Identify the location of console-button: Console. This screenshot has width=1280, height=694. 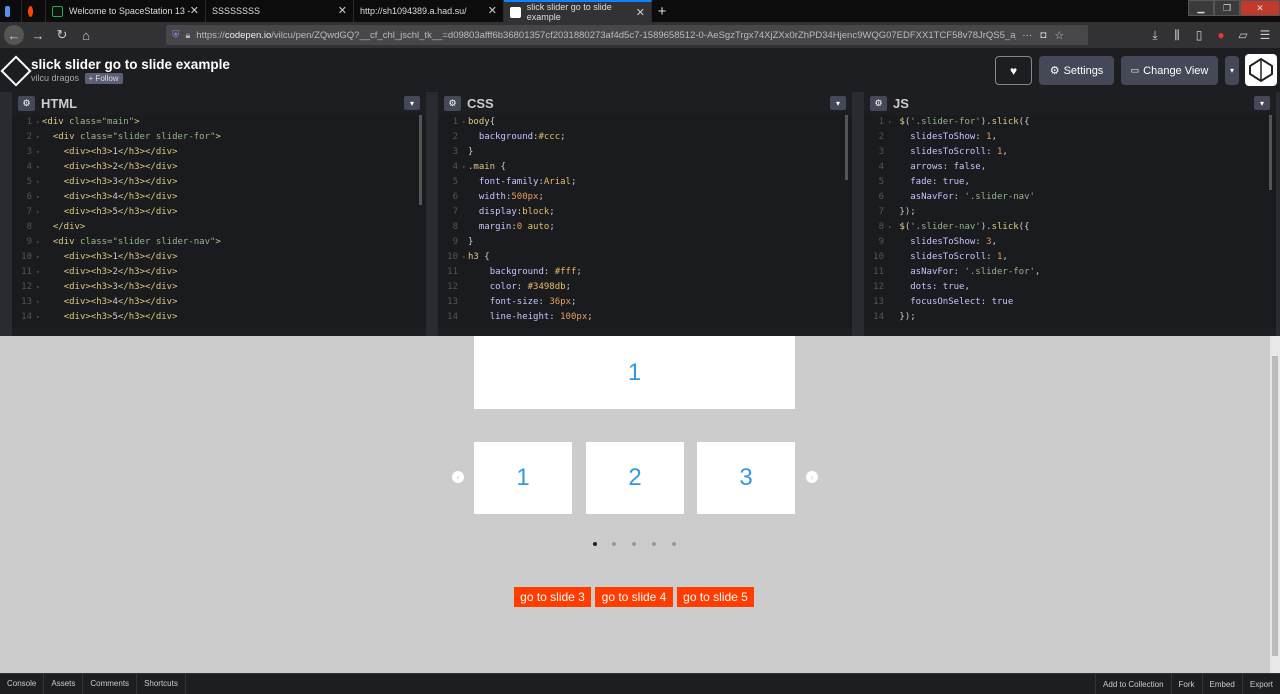
(22, 683).